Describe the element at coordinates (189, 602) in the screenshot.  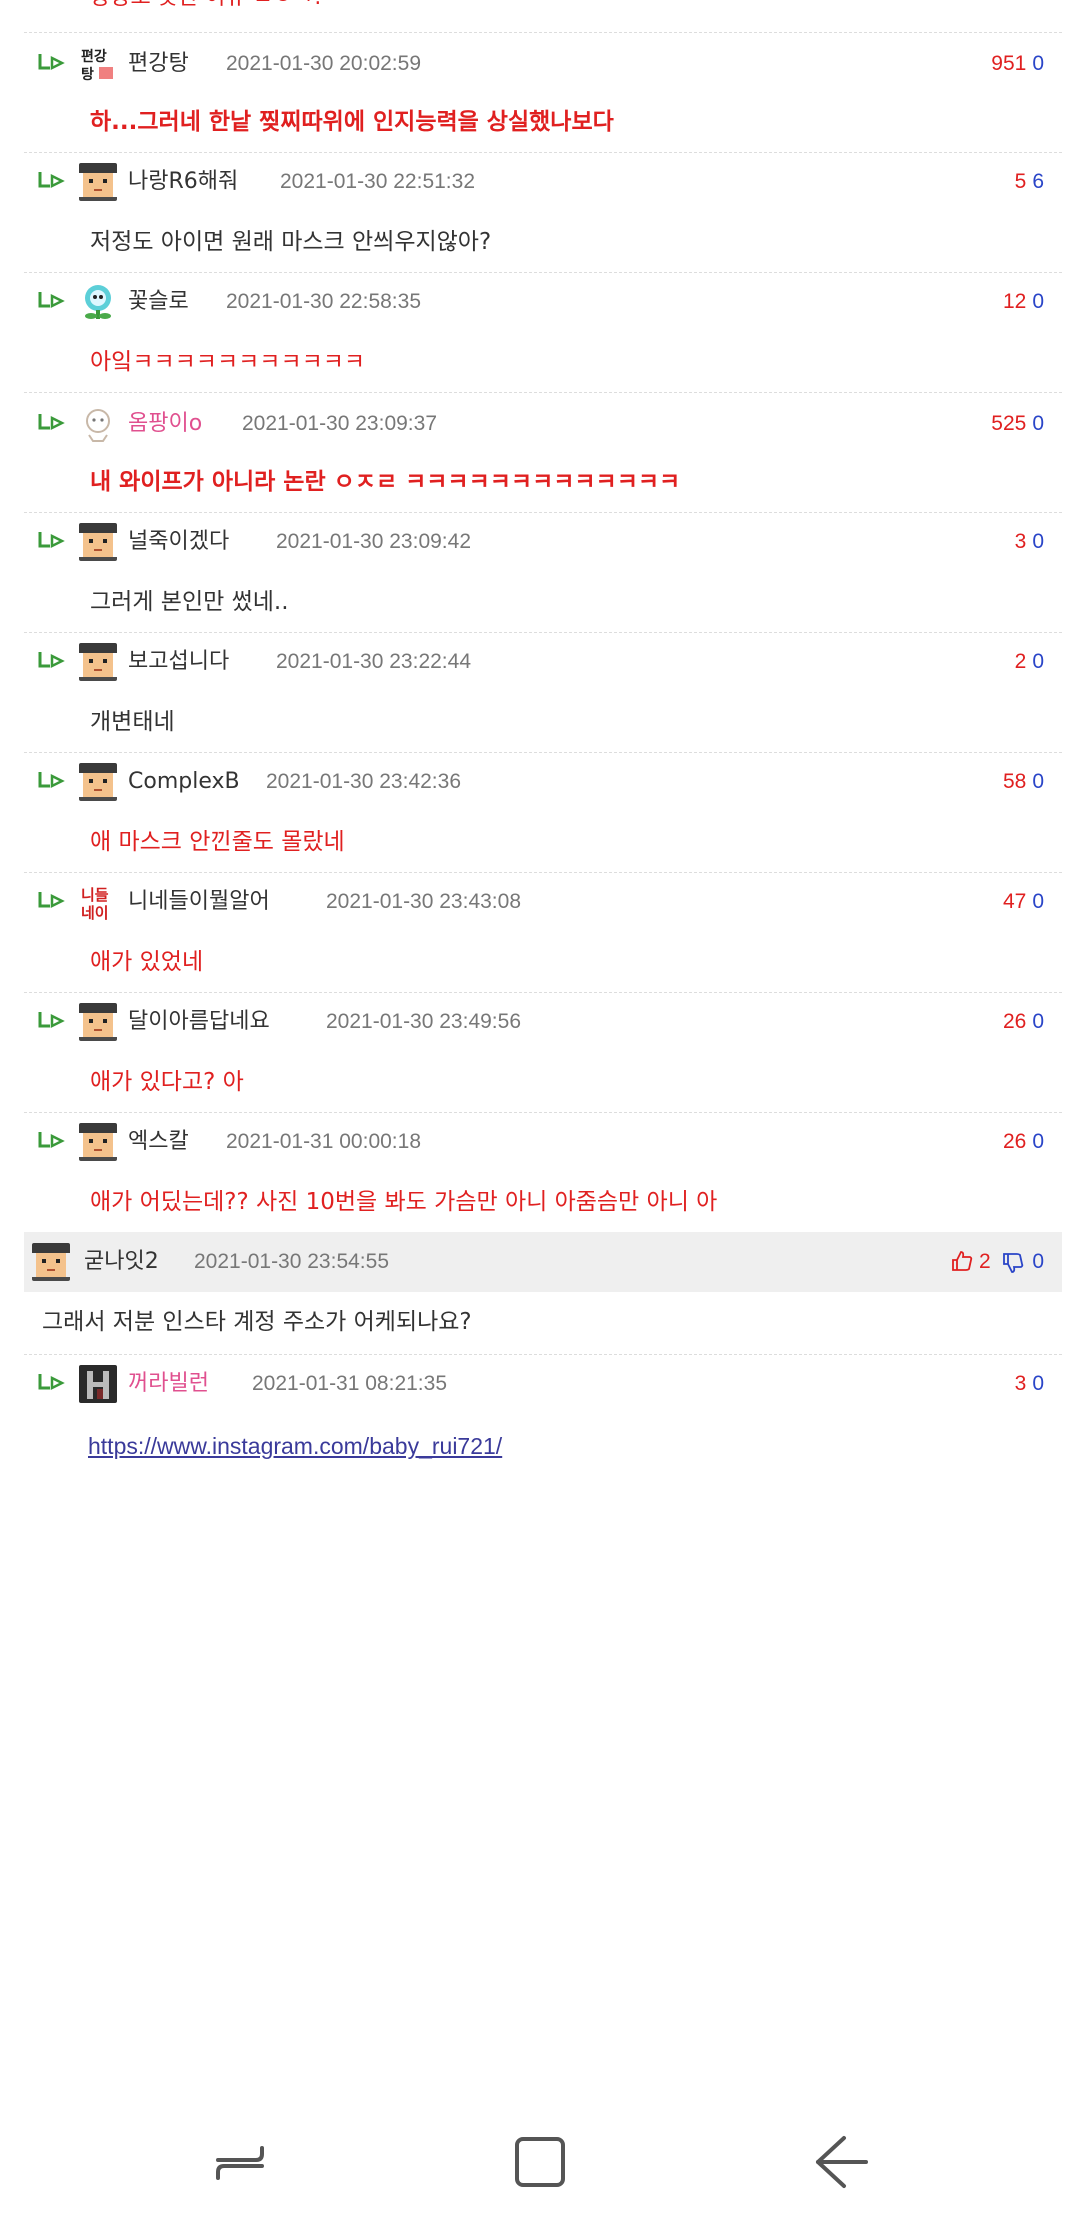
I see `comment-text: 그러게 본인만 썼네..` at that location.